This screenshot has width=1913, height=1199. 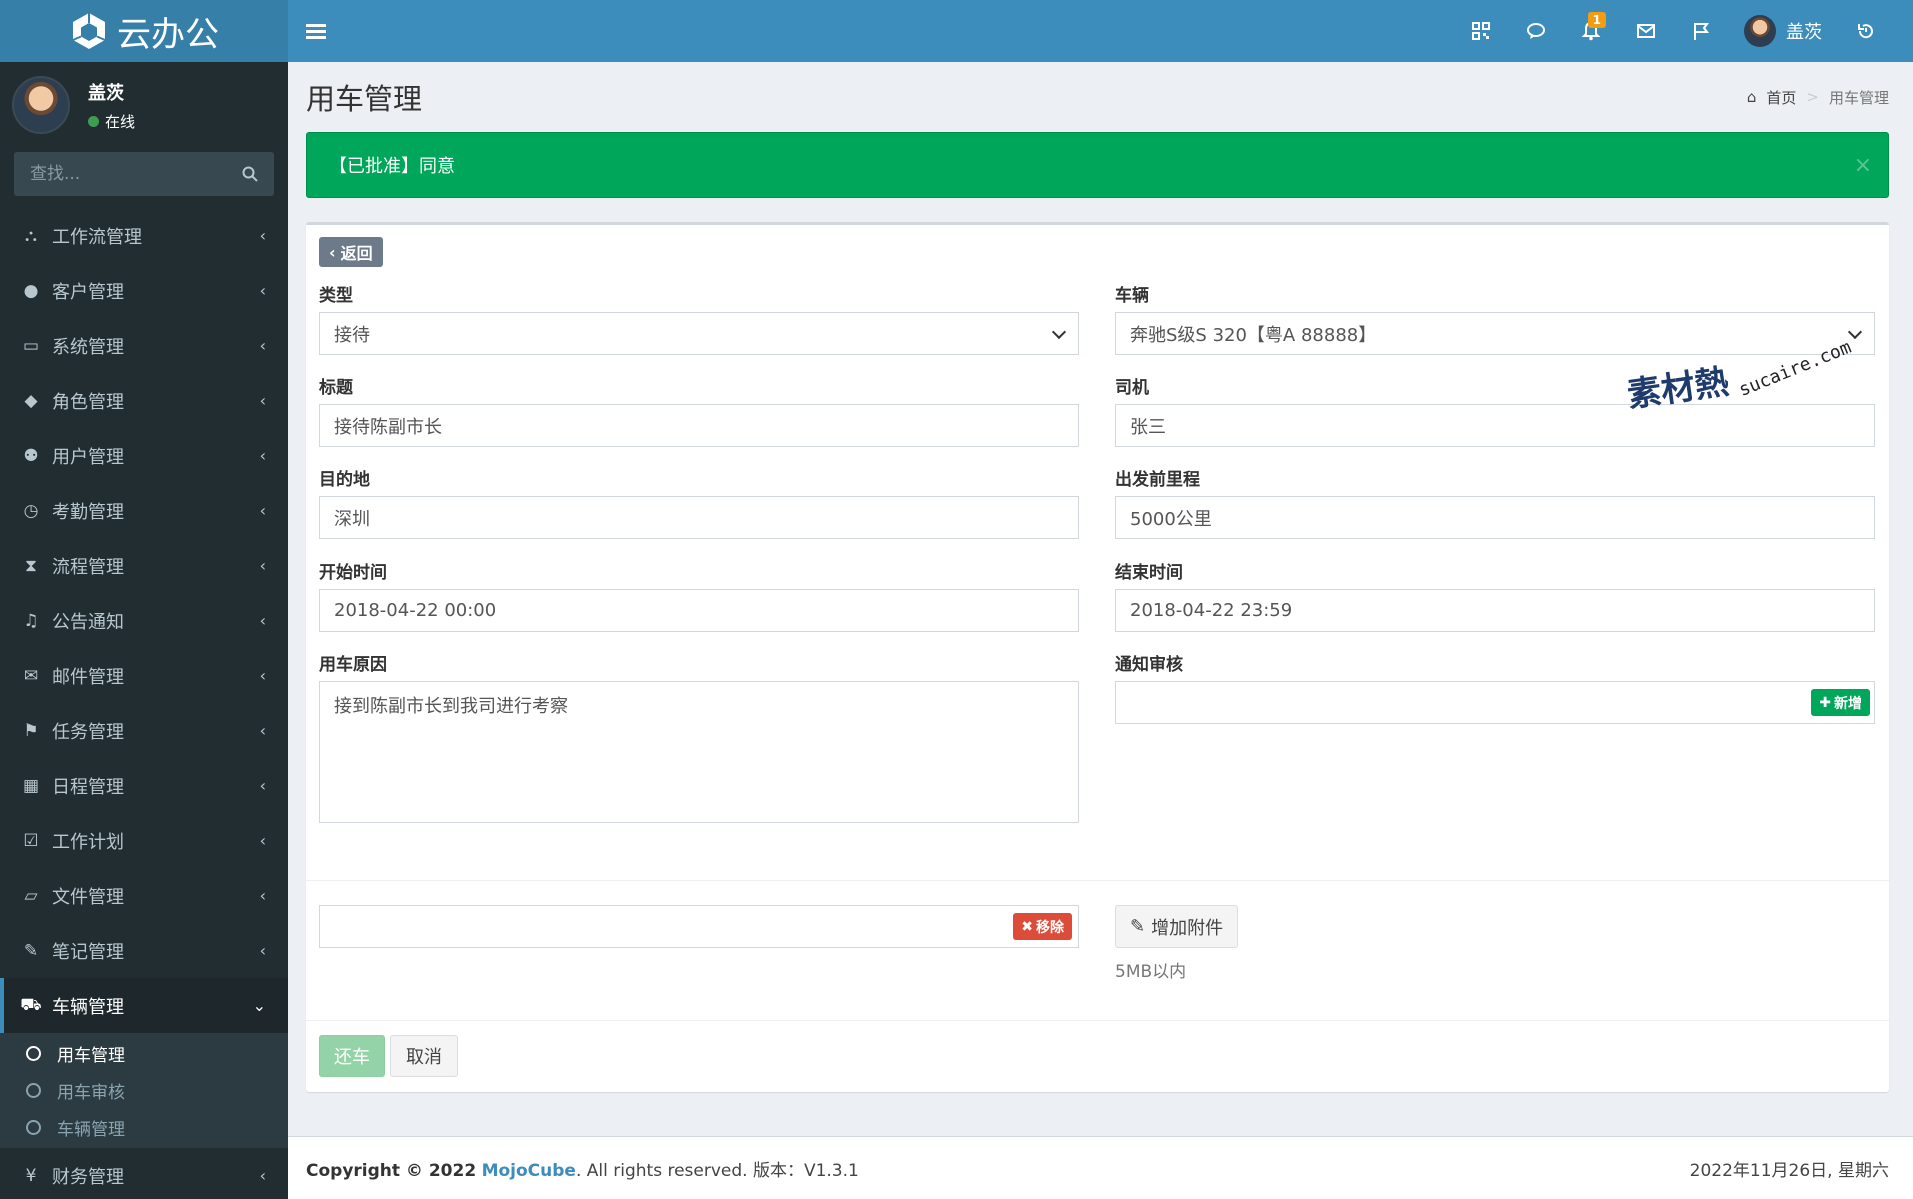 What do you see at coordinates (344, 480) in the screenshot?
I see `destination-label: 目的地` at bounding box center [344, 480].